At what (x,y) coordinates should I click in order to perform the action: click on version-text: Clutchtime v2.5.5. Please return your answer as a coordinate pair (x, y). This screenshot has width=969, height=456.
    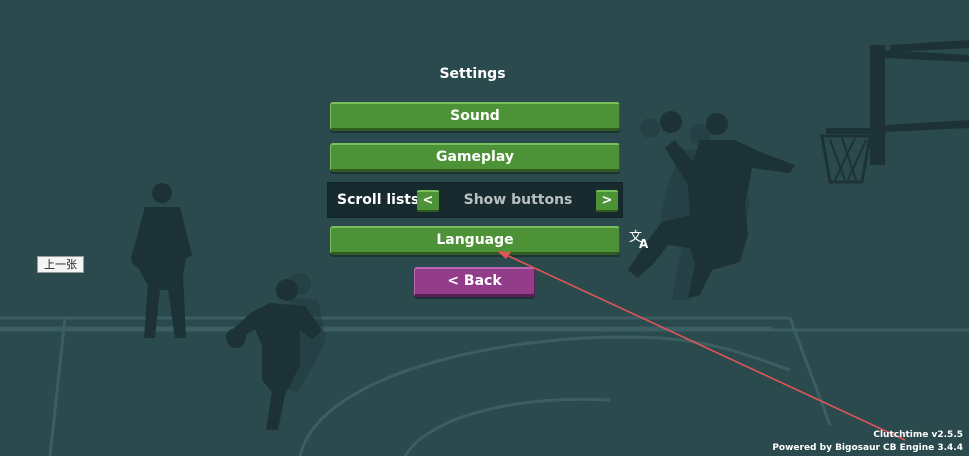
    Looking at the image, I should click on (918, 435).